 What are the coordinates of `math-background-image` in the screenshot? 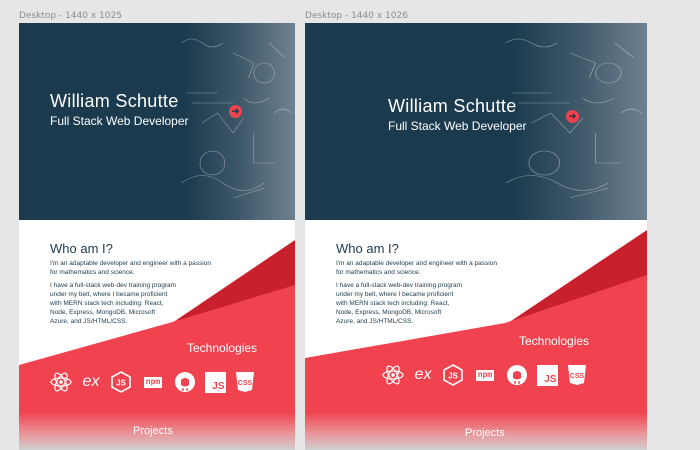 It's located at (236, 118).